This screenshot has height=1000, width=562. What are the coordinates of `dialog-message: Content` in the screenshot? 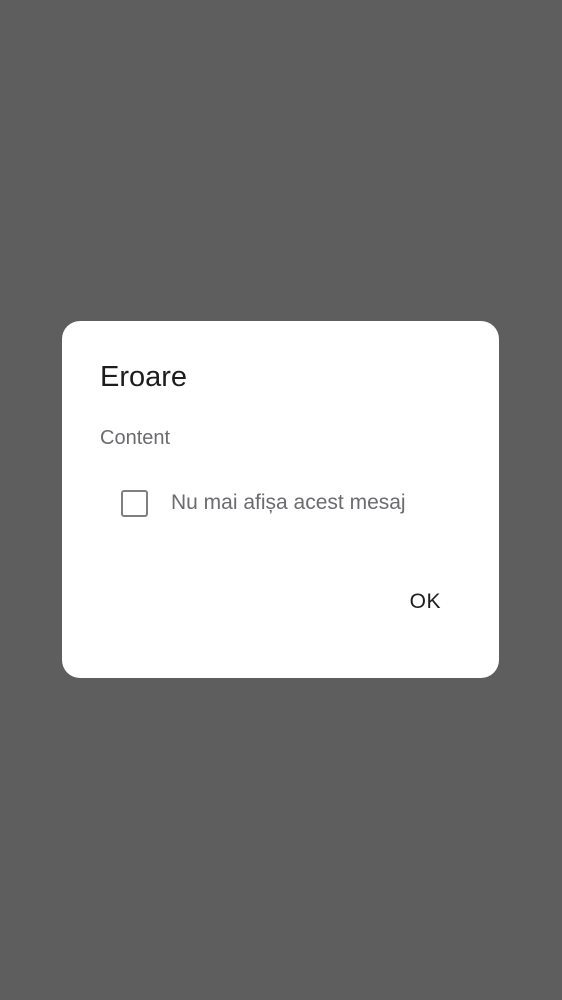 It's located at (135, 438).